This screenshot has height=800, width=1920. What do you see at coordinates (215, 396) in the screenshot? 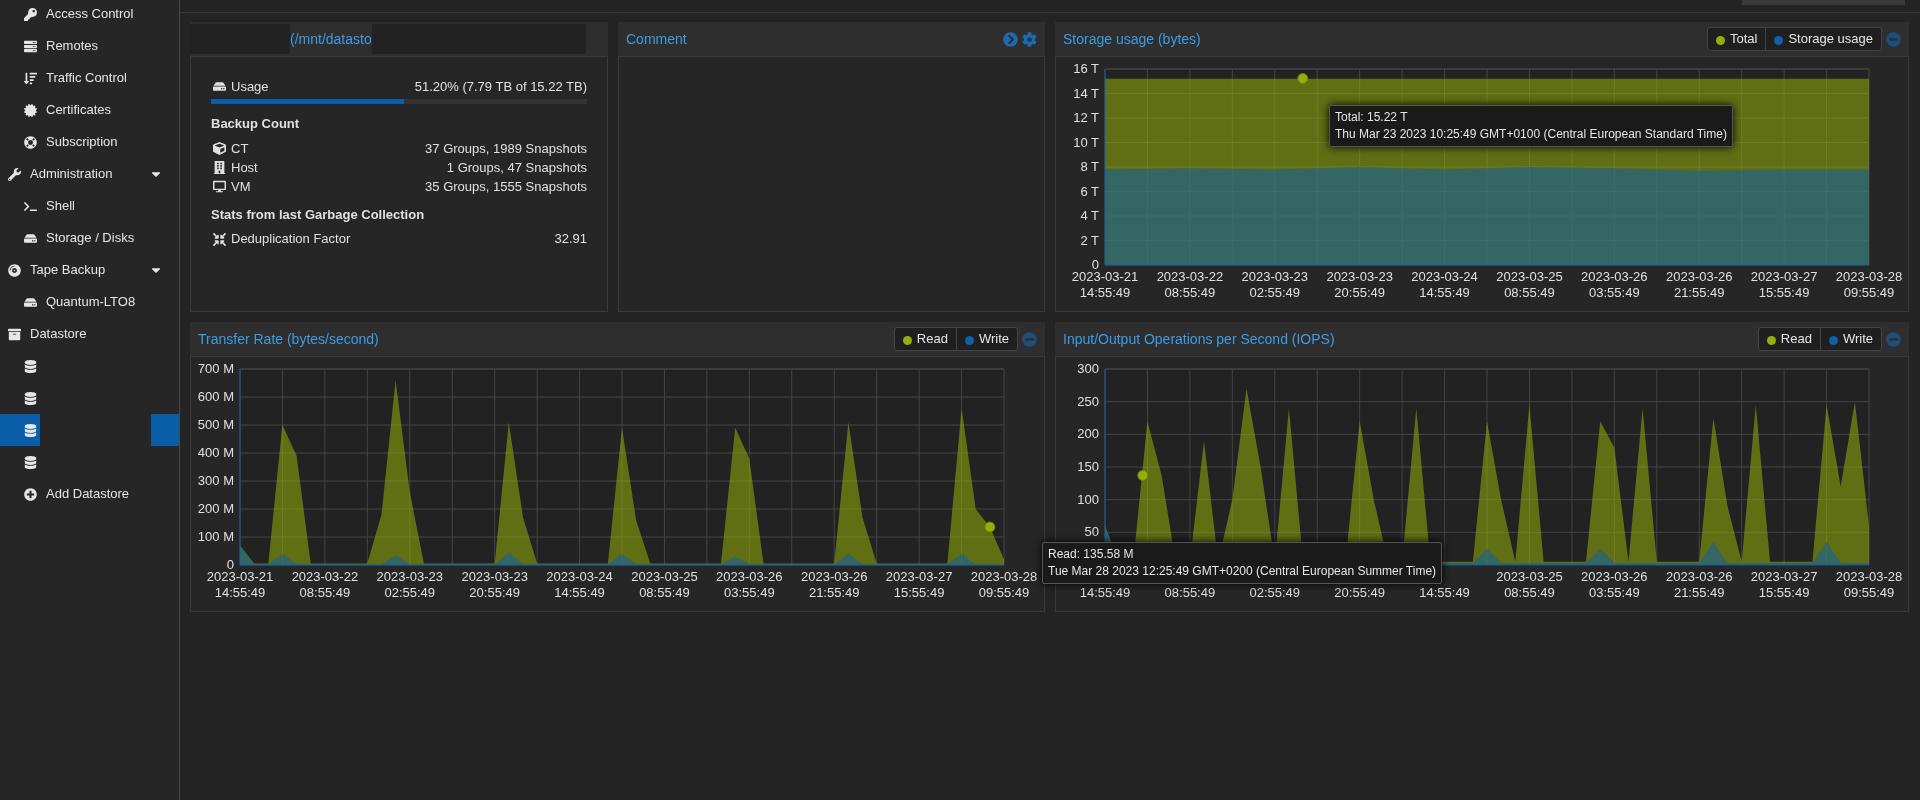
I see `y-tick-label: 600 M` at bounding box center [215, 396].